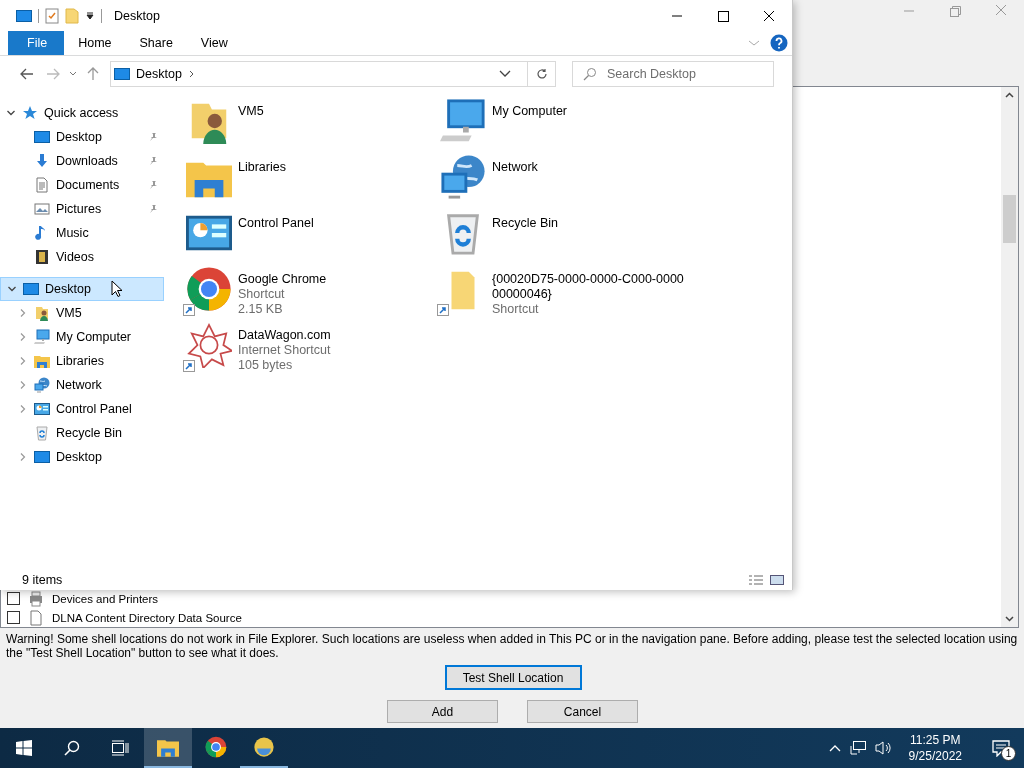  I want to click on ribbon-tab: View, so click(214, 43).